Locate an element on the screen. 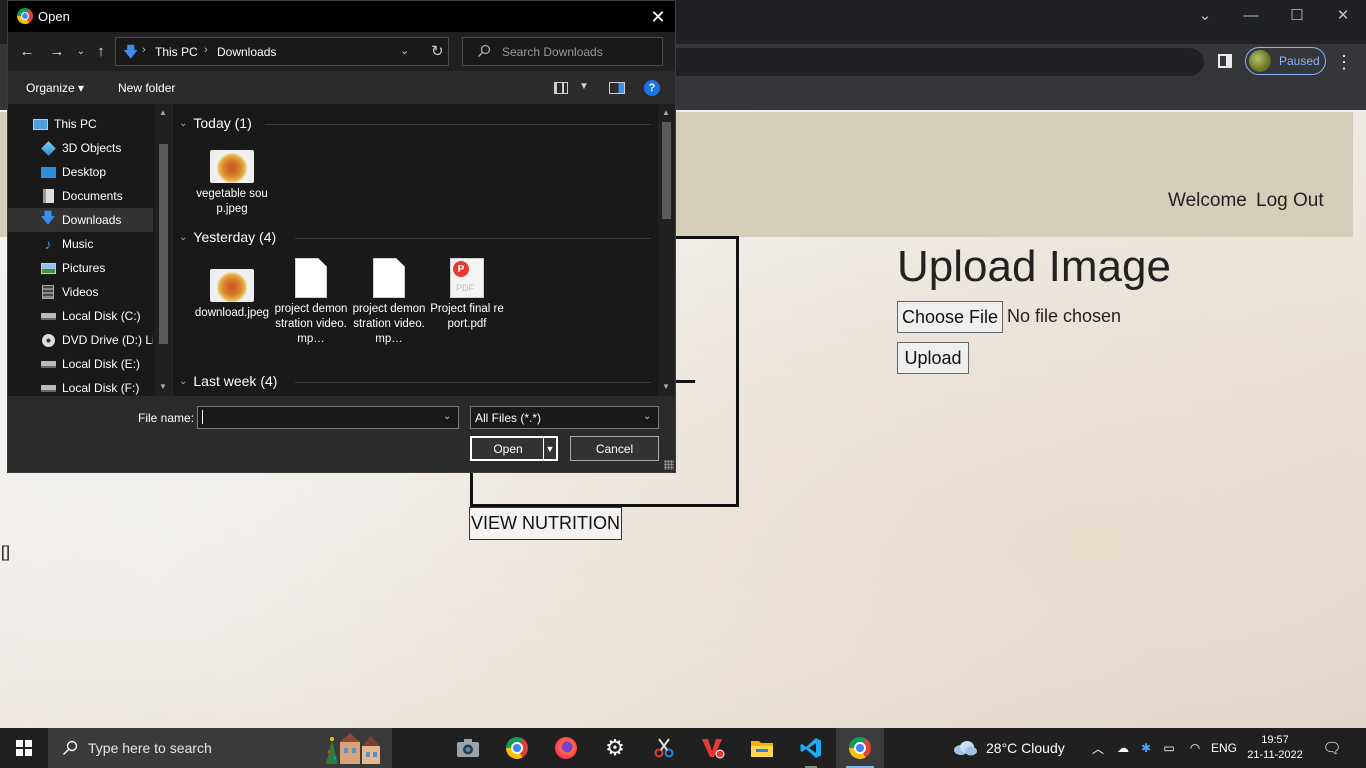  tree-item-videos: Videos is located at coordinates (80, 292).